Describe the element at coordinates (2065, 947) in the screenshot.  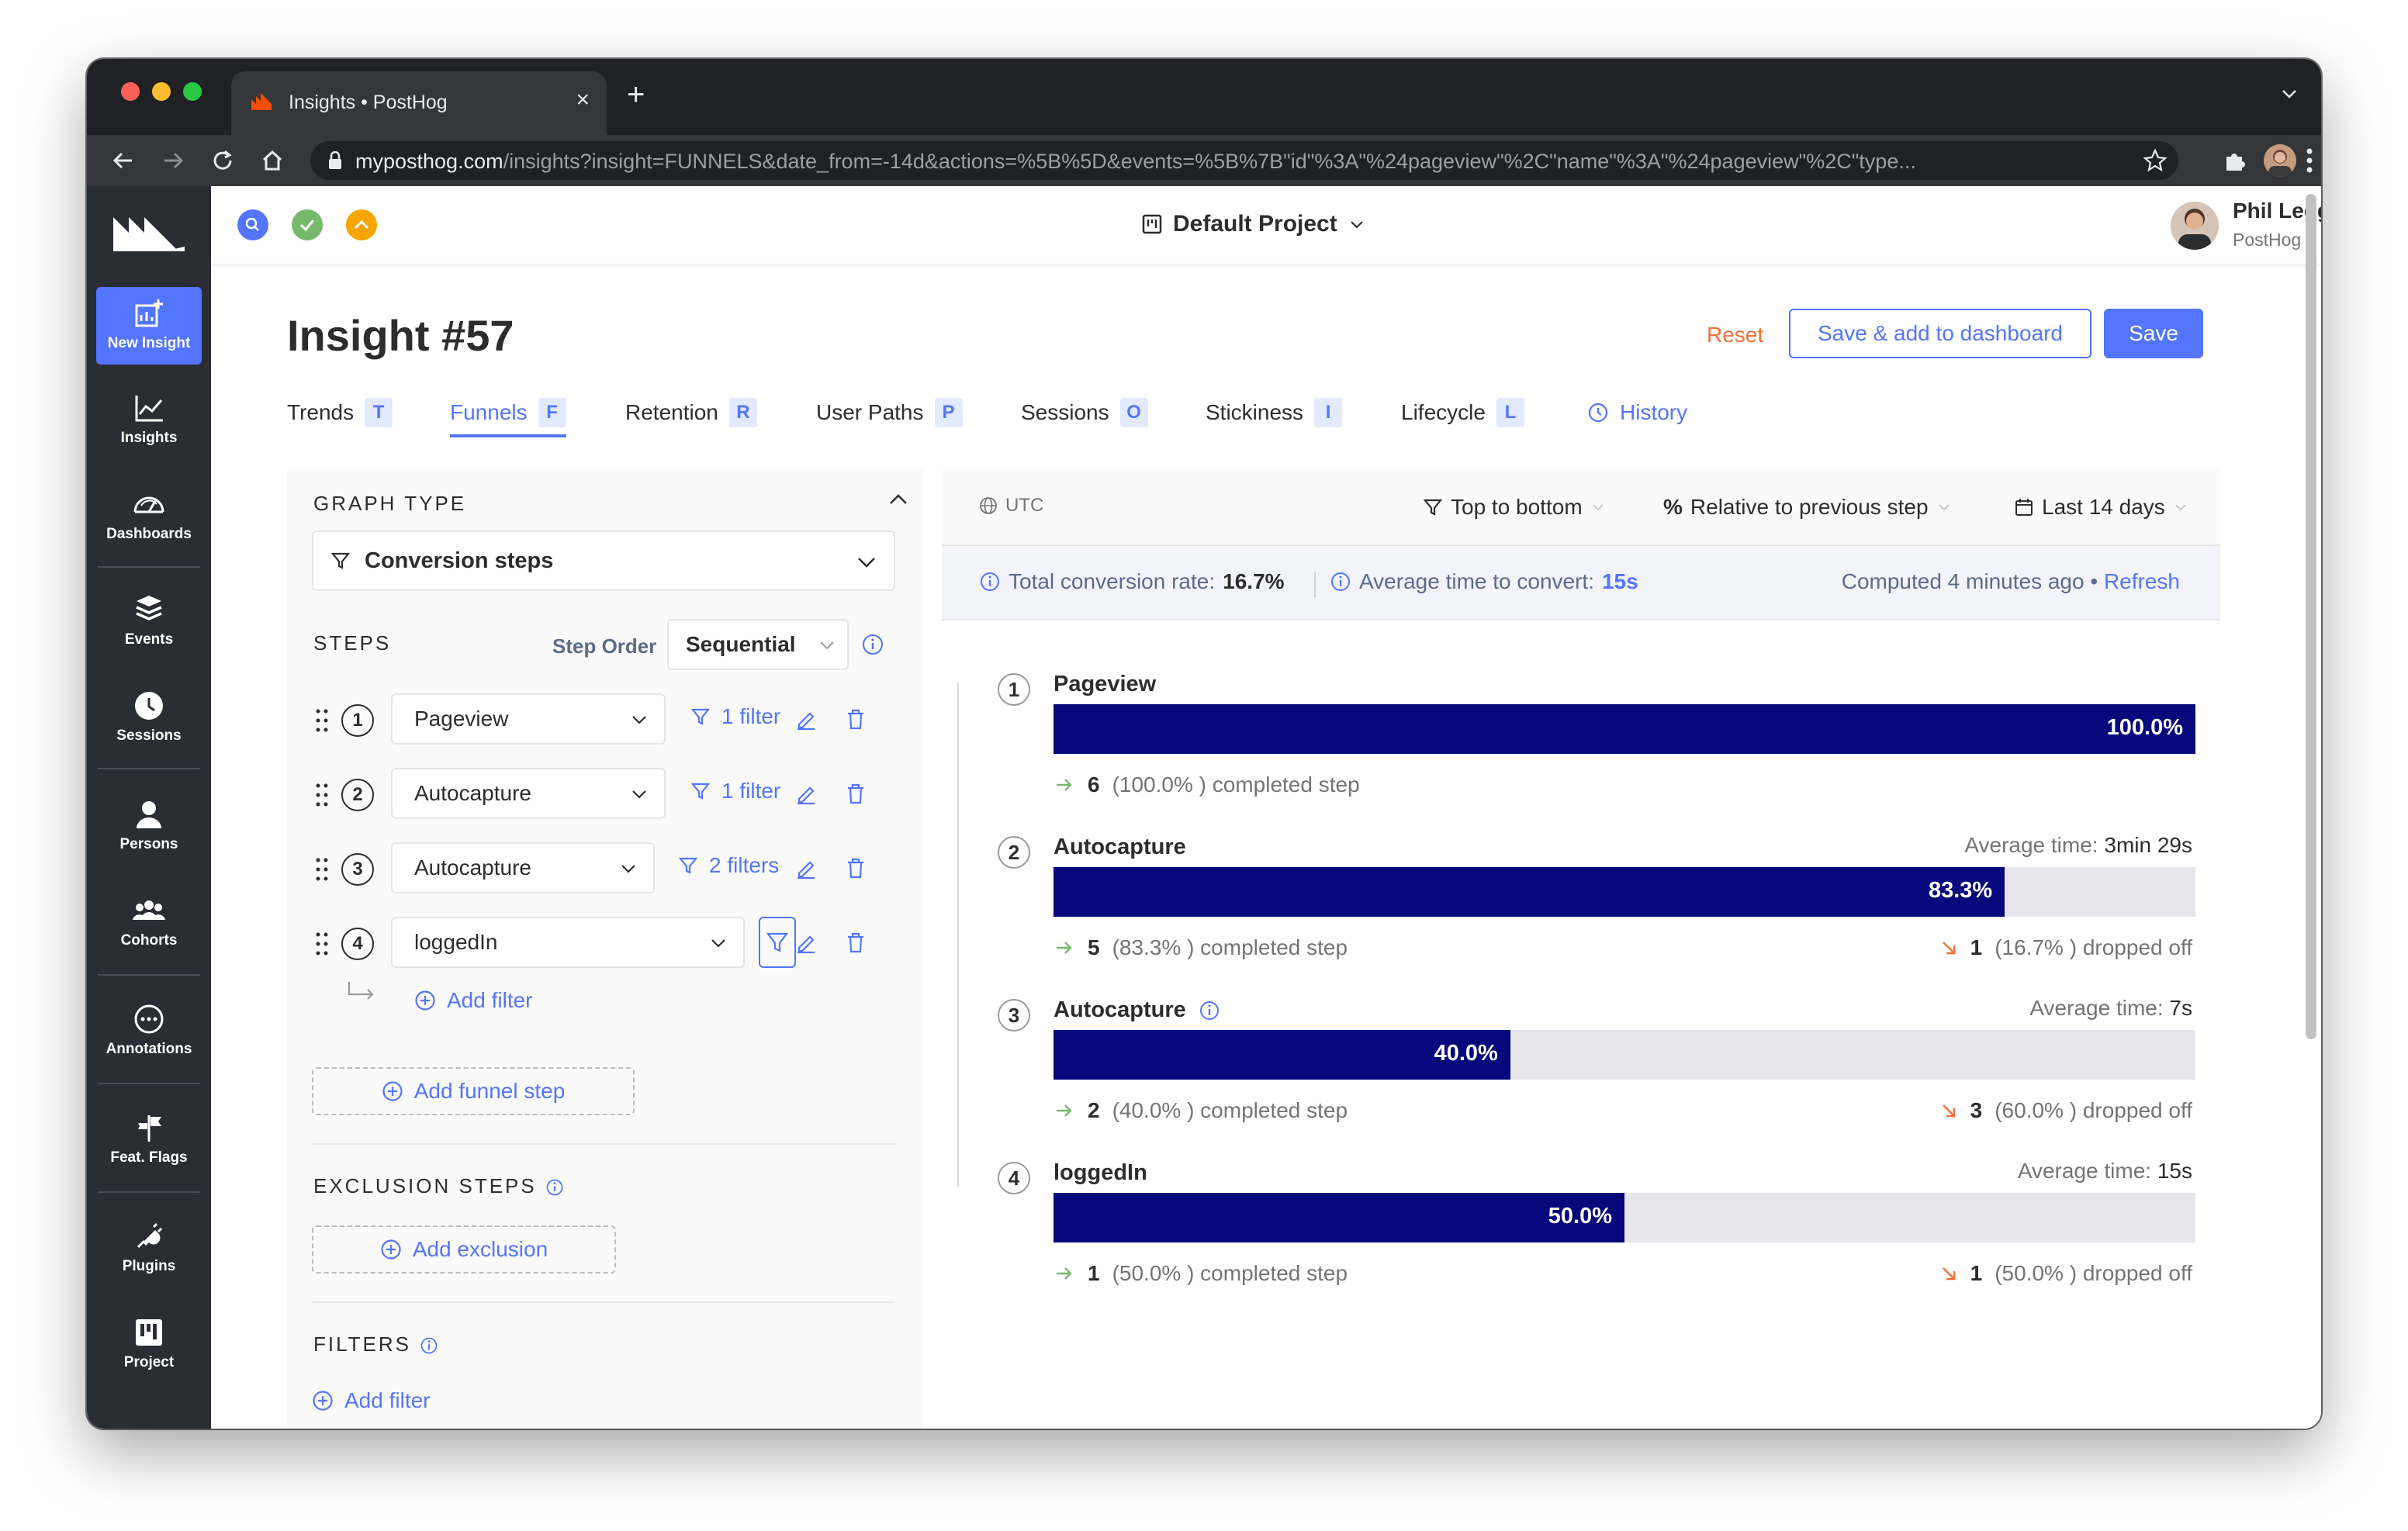
I see `dropped-off-link: 1 (16.7% ) dropped off` at that location.